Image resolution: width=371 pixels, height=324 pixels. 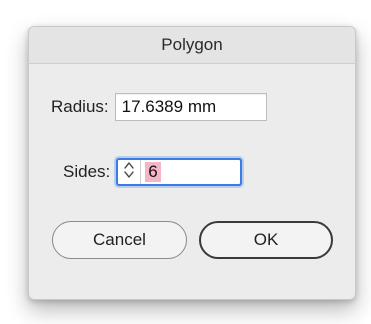 What do you see at coordinates (266, 240) in the screenshot?
I see `ok-button: OK` at bounding box center [266, 240].